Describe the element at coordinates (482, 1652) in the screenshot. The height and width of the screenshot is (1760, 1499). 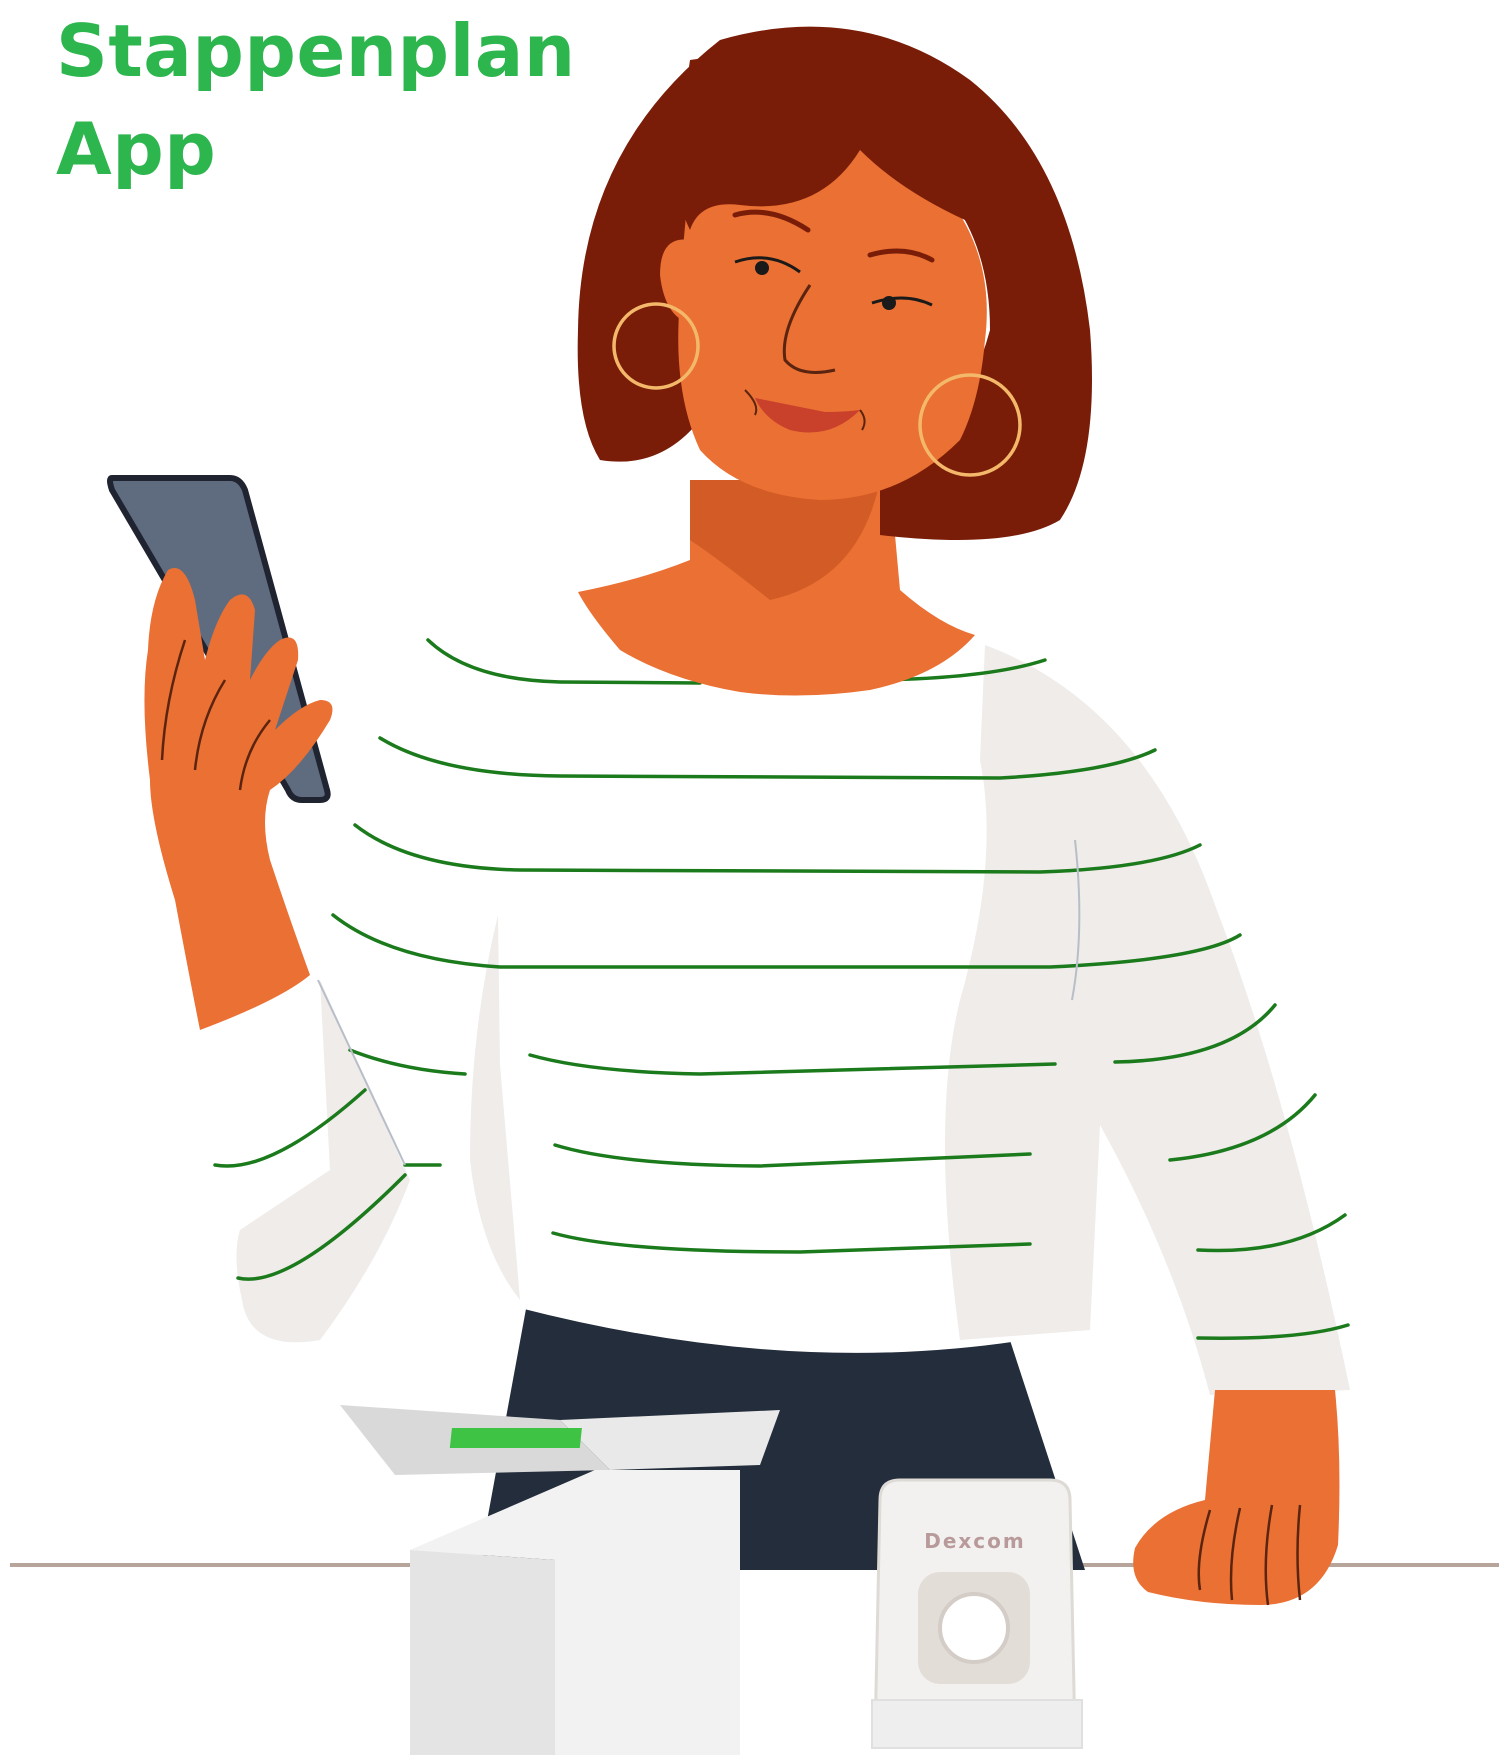
I see `box-side-shade` at that location.